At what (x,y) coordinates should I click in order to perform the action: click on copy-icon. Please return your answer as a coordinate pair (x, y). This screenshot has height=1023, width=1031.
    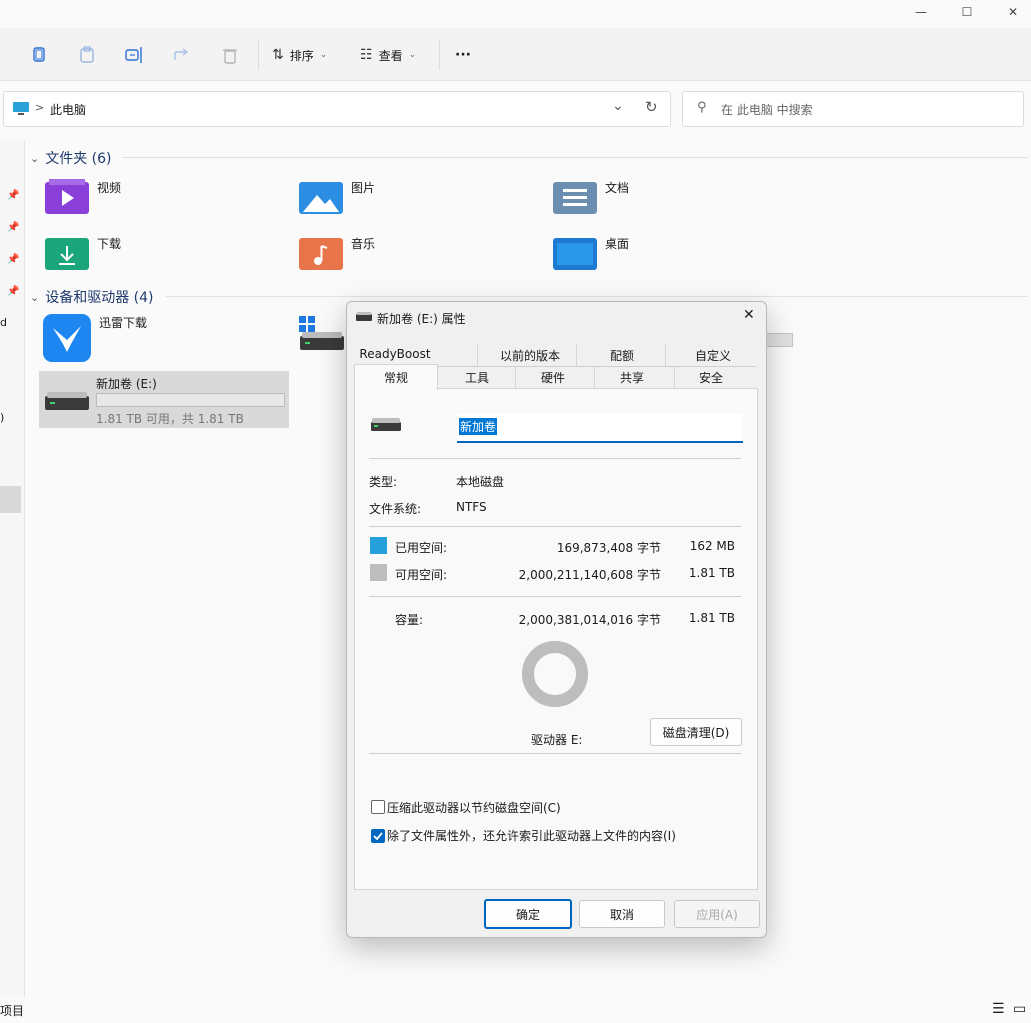
    Looking at the image, I should click on (39, 55).